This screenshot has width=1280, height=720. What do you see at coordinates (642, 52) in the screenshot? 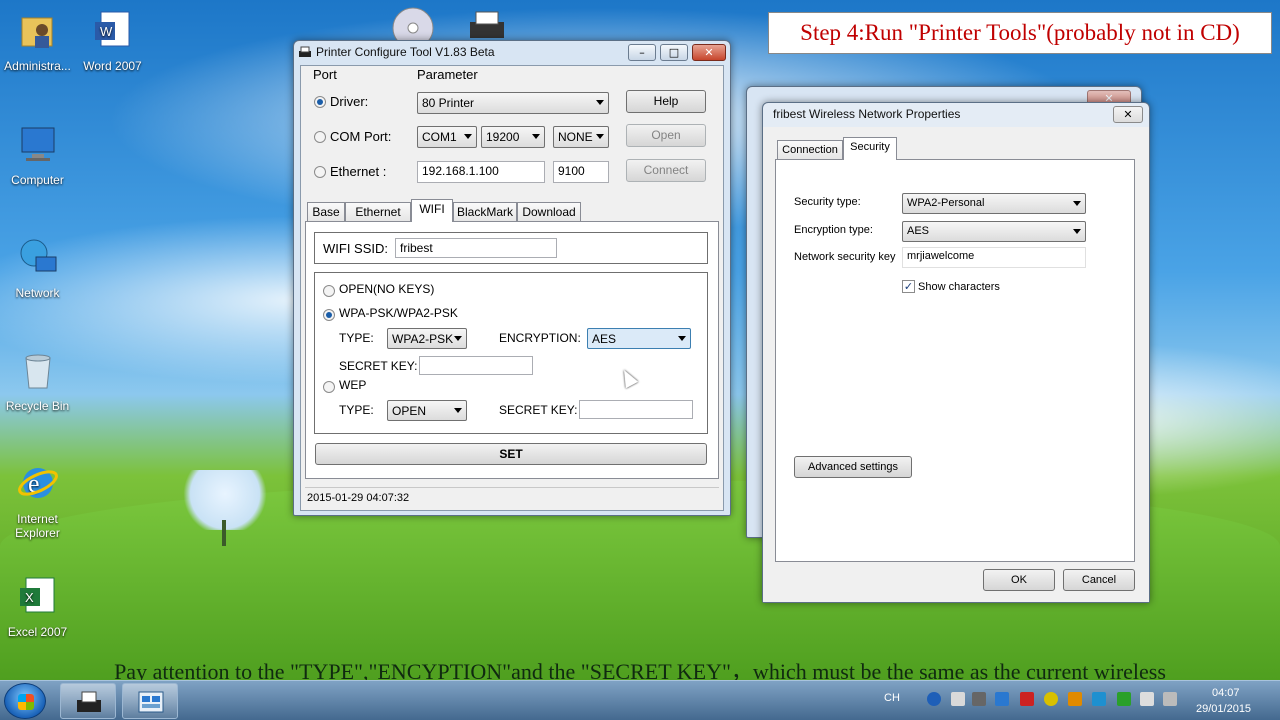
I see `minimize-button: –` at bounding box center [642, 52].